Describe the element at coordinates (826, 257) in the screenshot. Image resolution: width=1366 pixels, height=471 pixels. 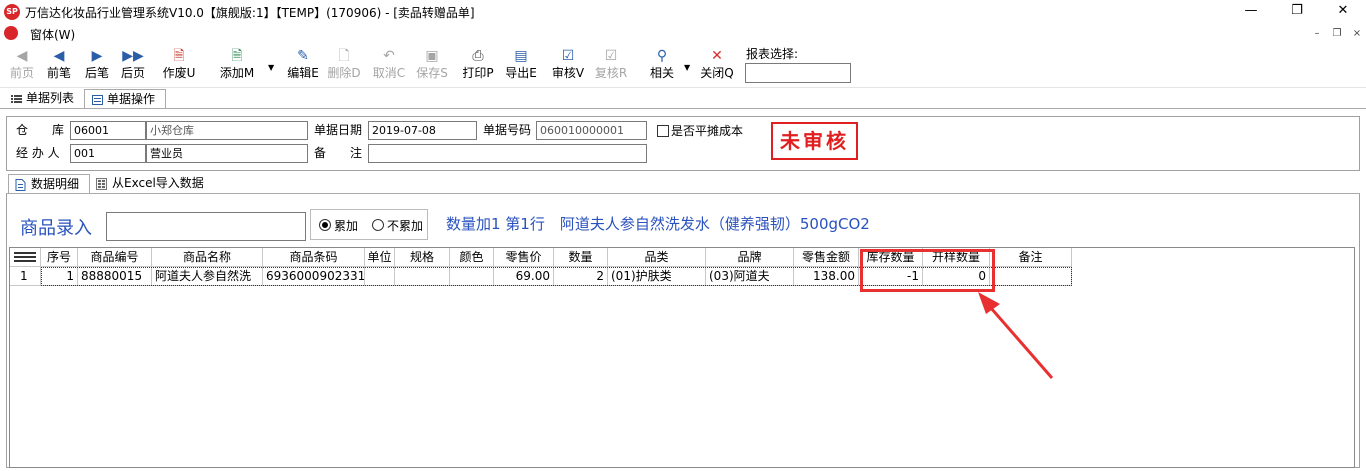
I see `col-header-retail-amount: 零售金额` at that location.